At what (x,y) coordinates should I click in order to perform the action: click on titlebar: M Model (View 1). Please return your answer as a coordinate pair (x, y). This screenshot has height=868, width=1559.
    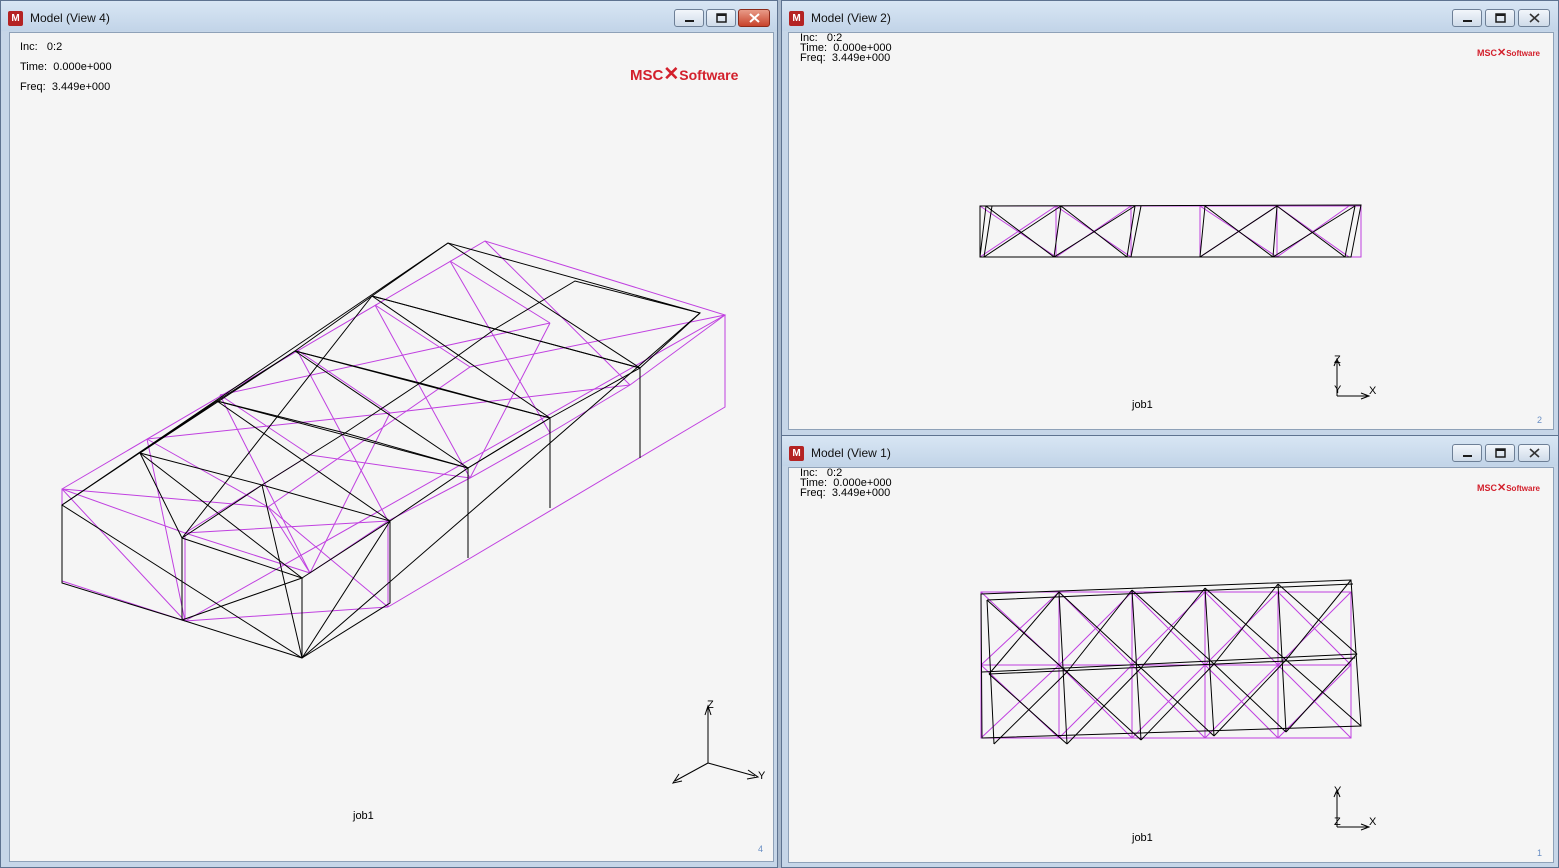
    Looking at the image, I should click on (1170, 451).